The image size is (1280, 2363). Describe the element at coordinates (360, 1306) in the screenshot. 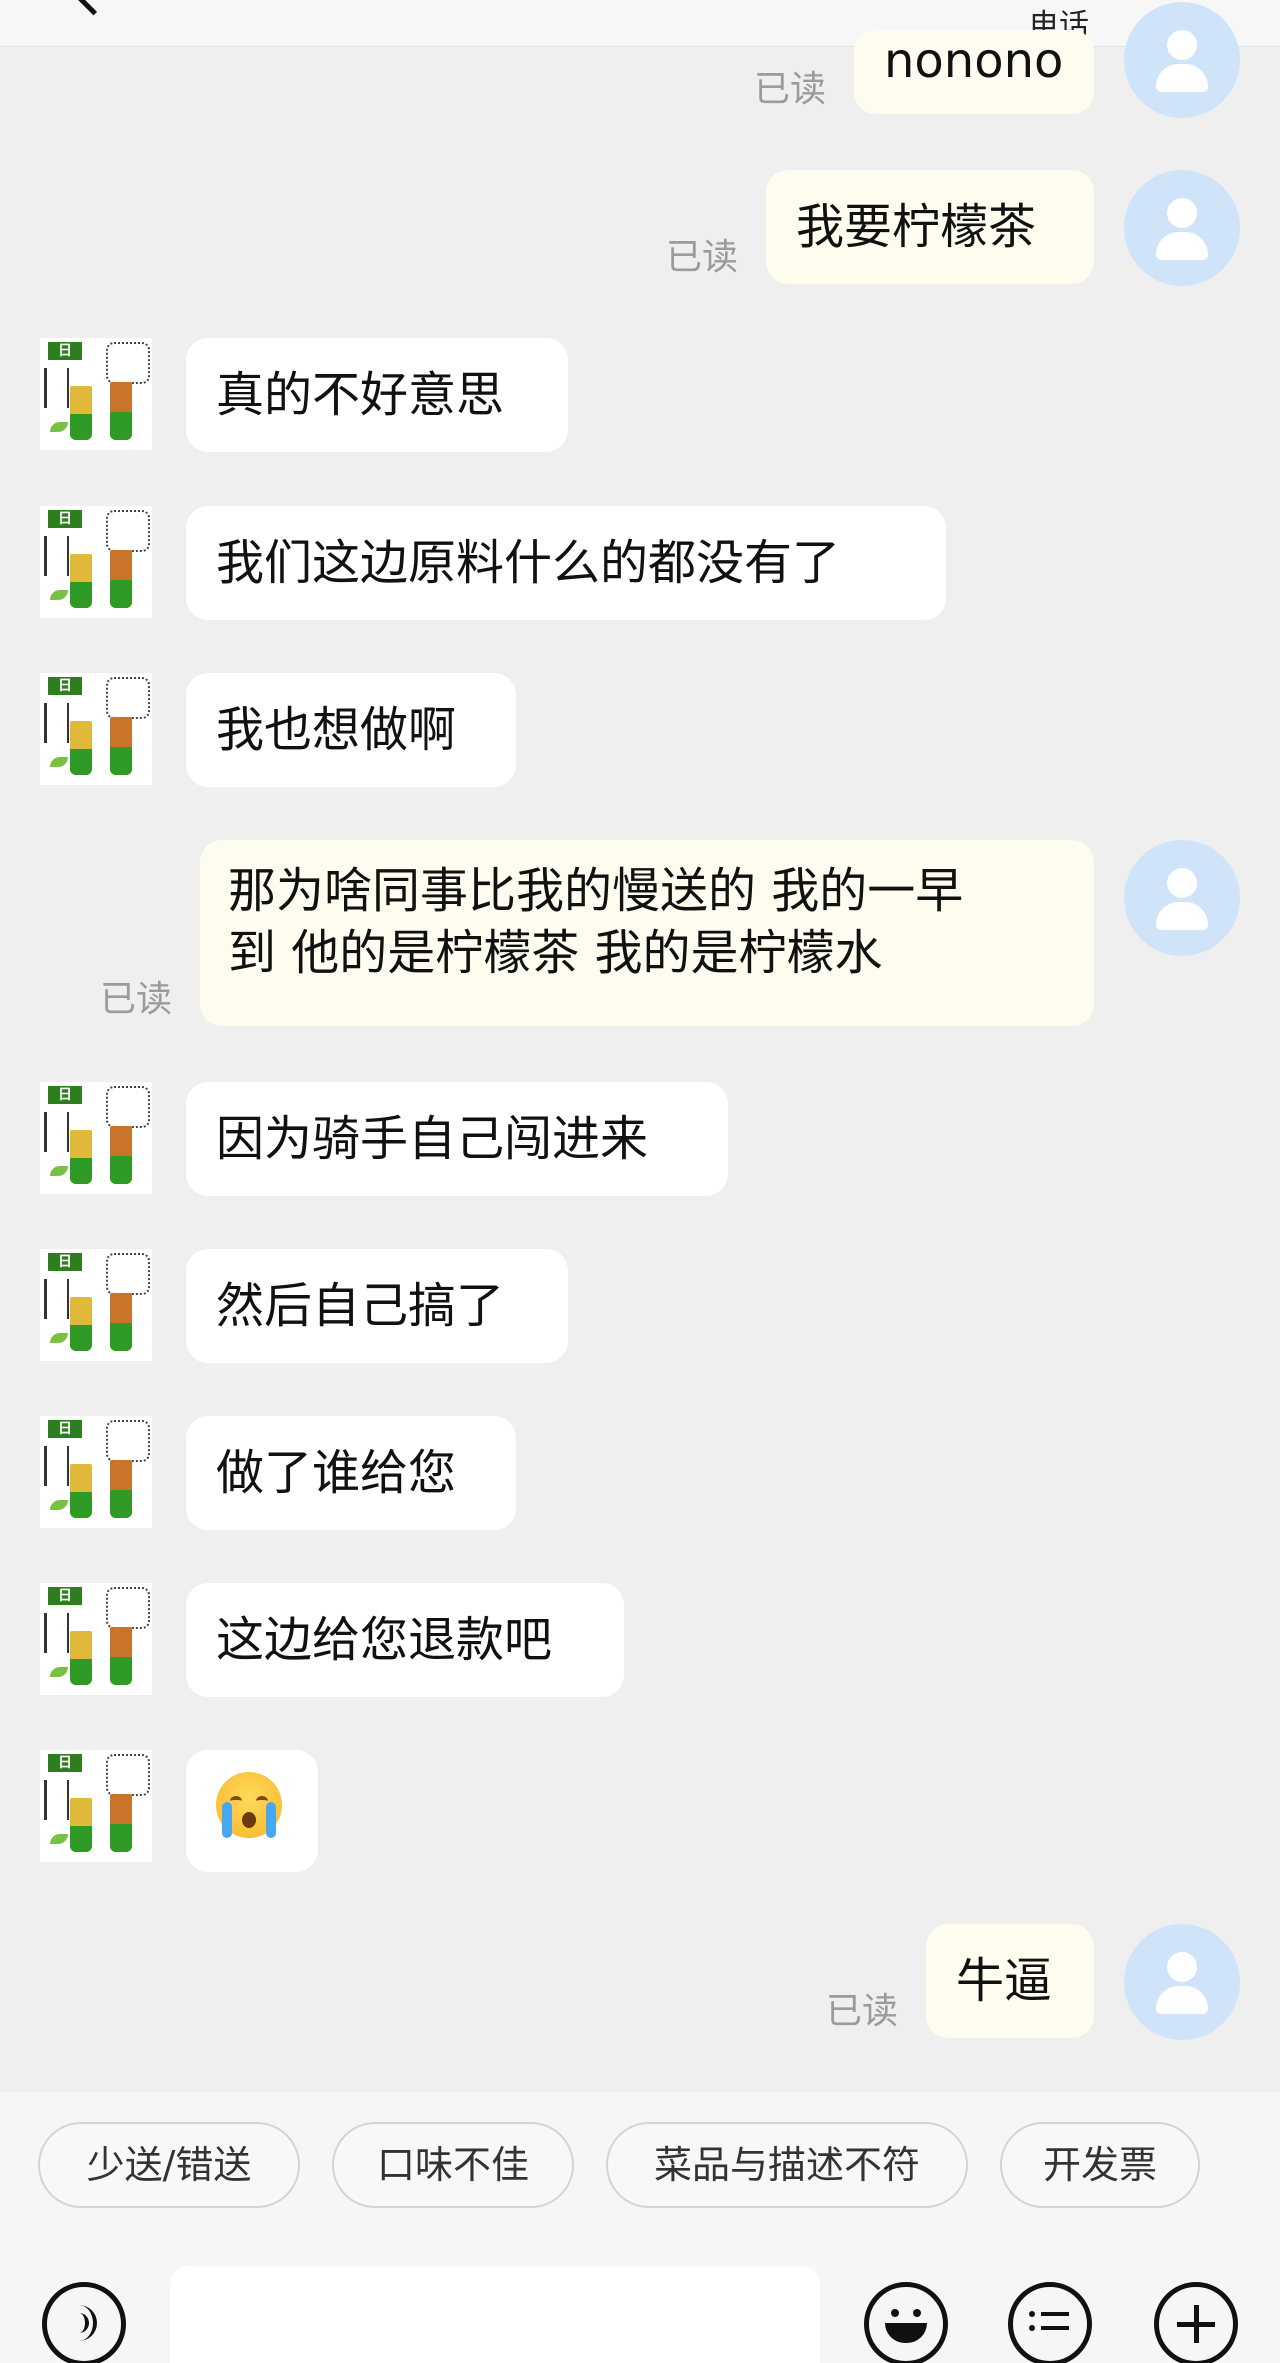

I see `message-text: 然后自己搞了` at that location.